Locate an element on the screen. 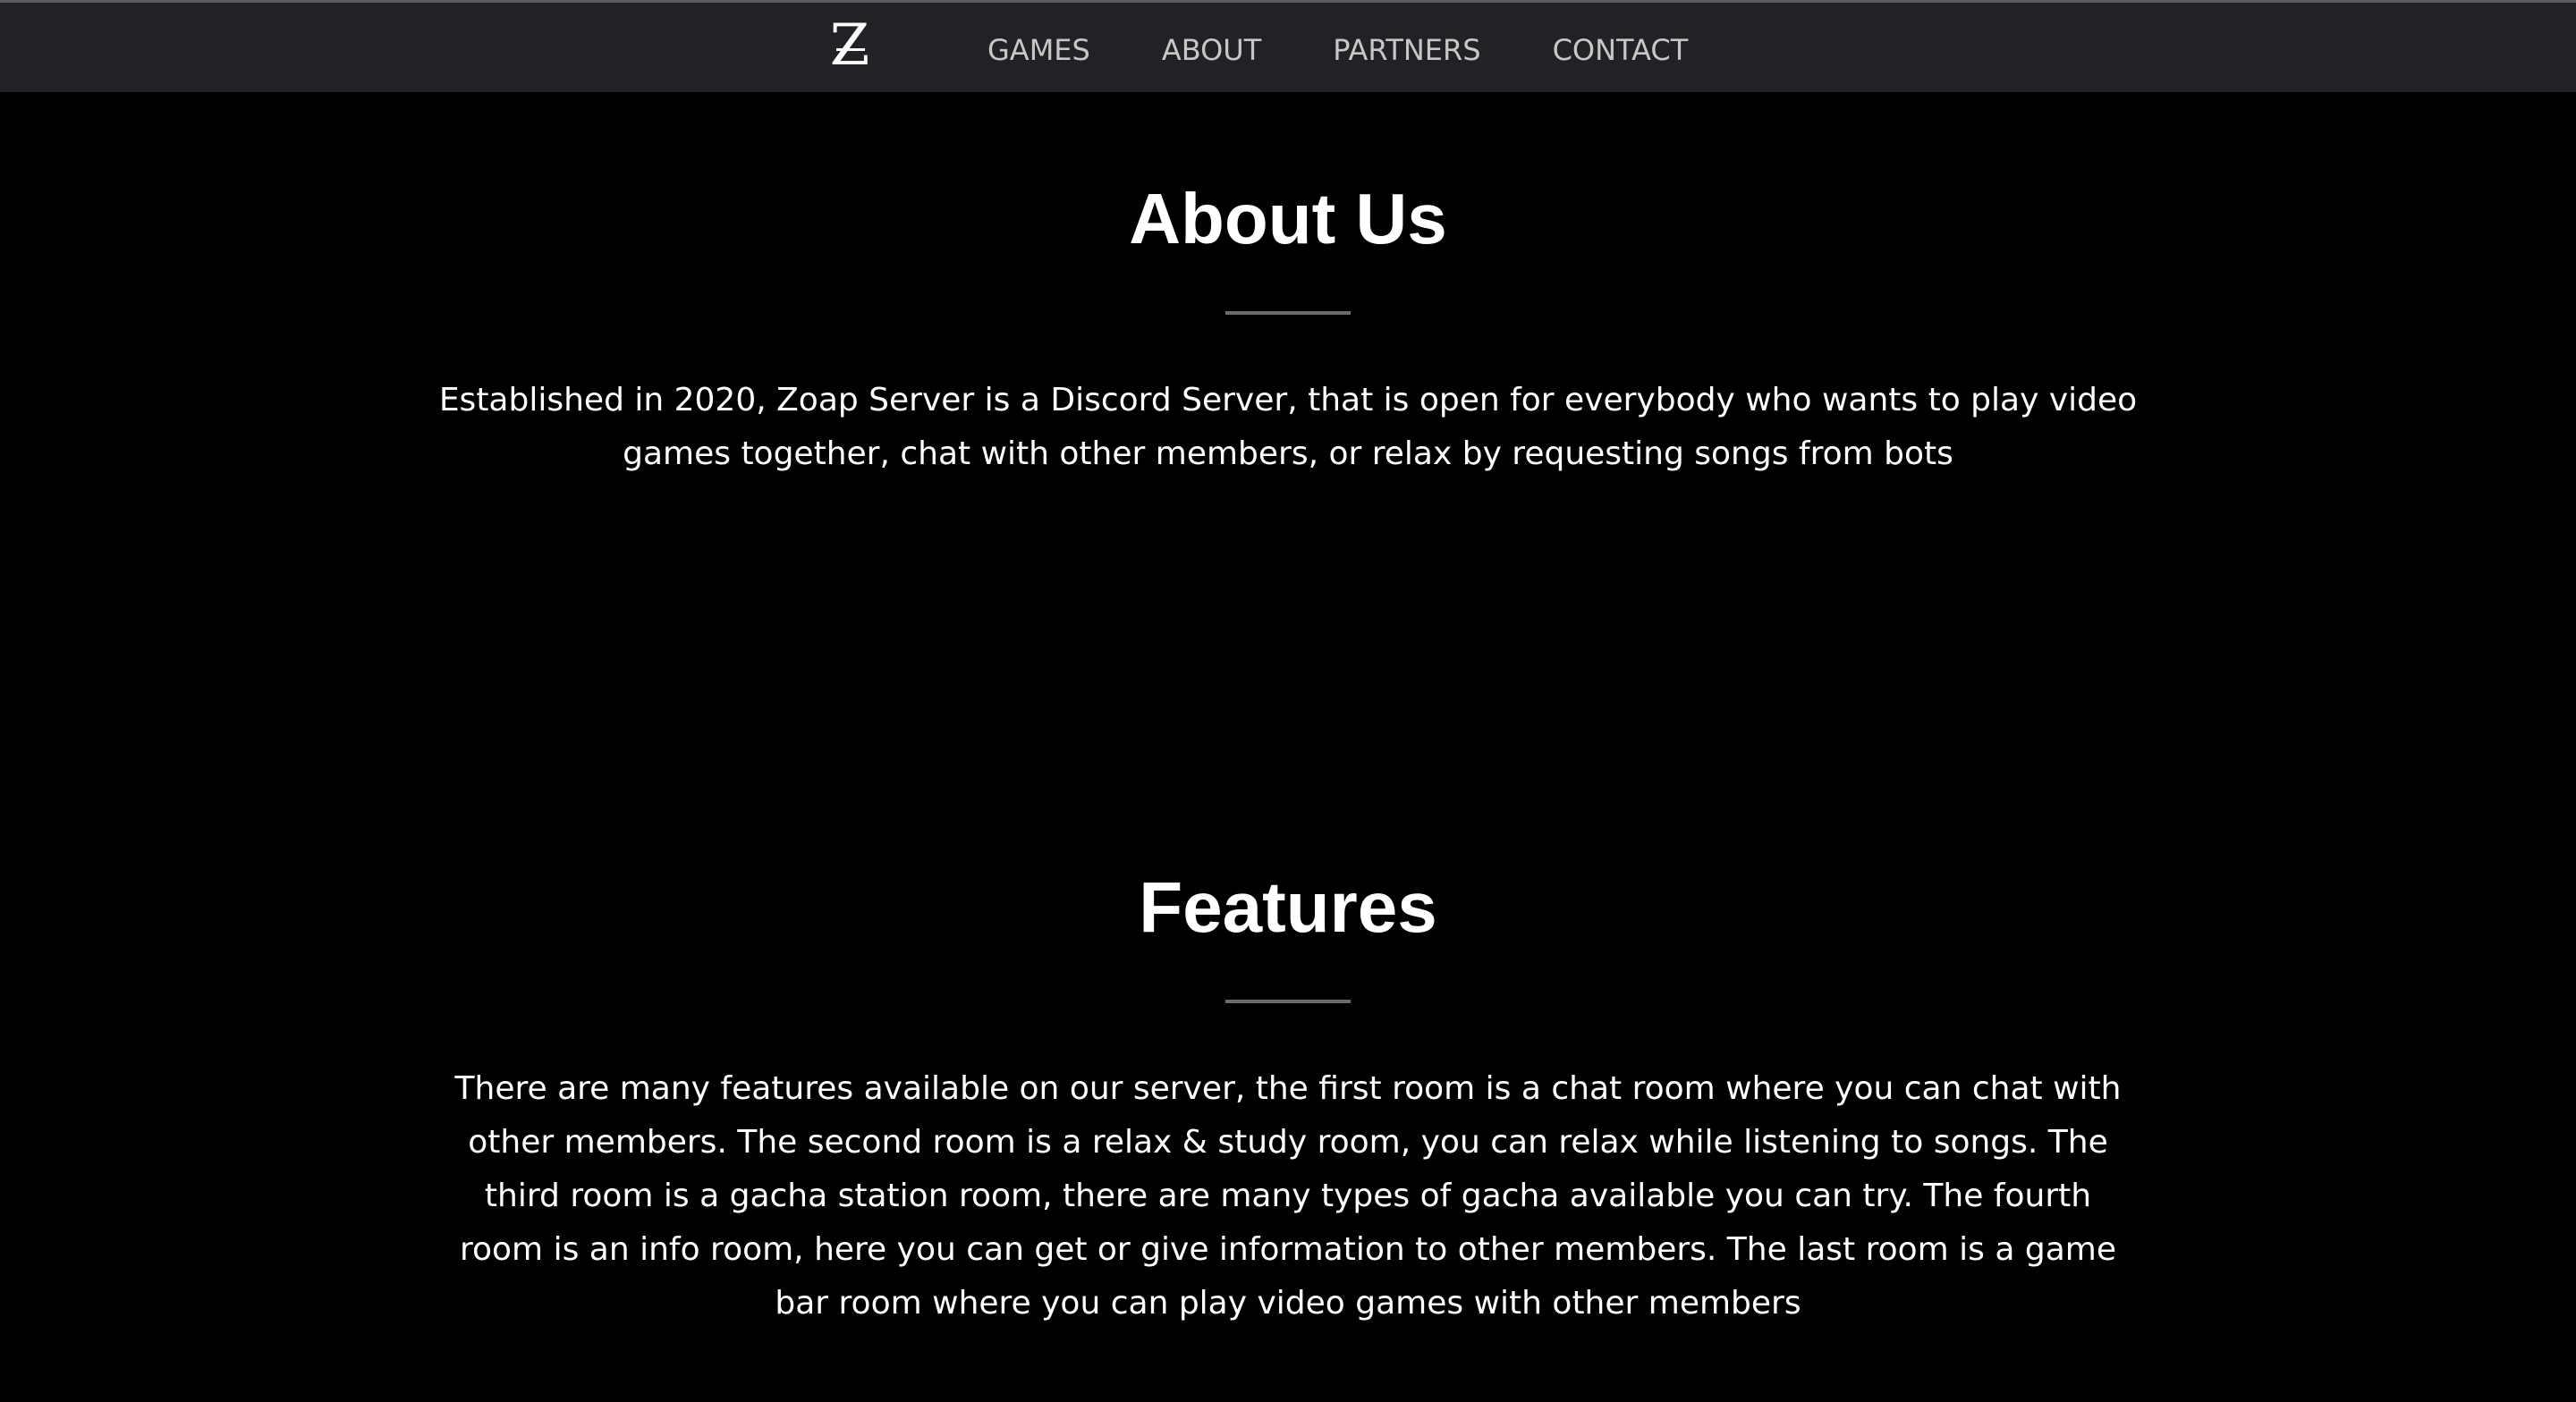 The width and height of the screenshot is (2576, 1402). site-logo: Z is located at coordinates (849, 45).